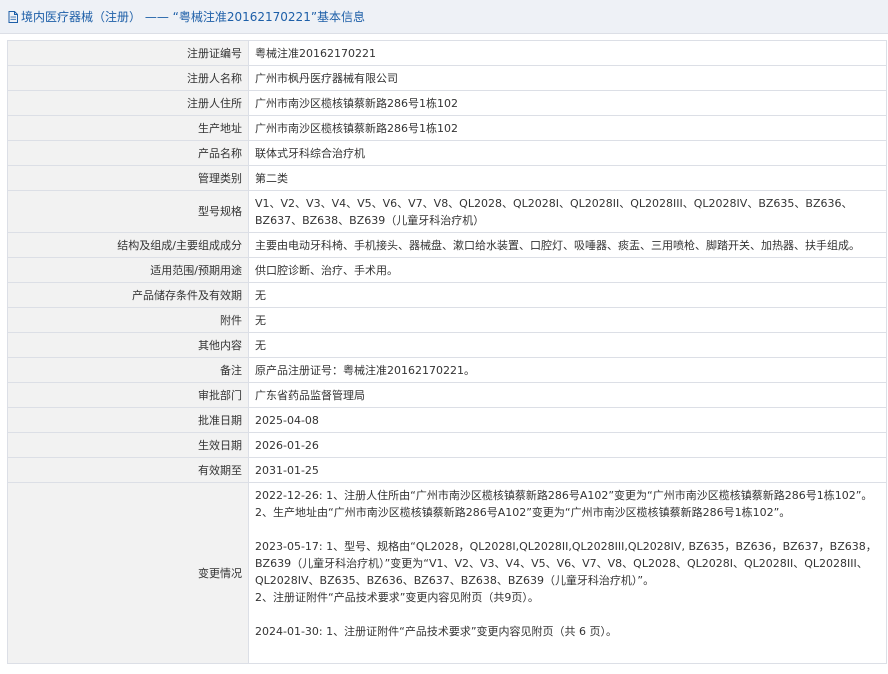 The width and height of the screenshot is (888, 674). Describe the element at coordinates (128, 78) in the screenshot. I see `row-label: 注册人名称` at that location.